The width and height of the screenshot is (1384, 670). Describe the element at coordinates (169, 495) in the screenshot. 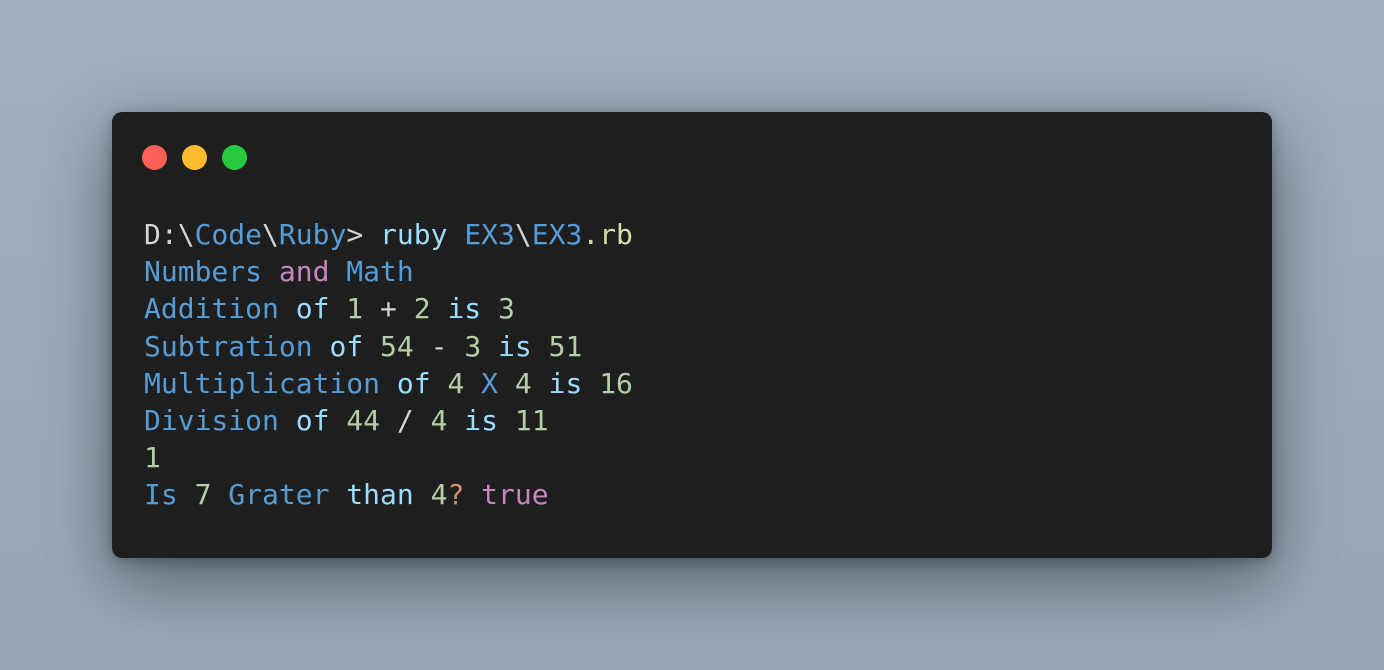

I see `terminal-token: Is` at that location.